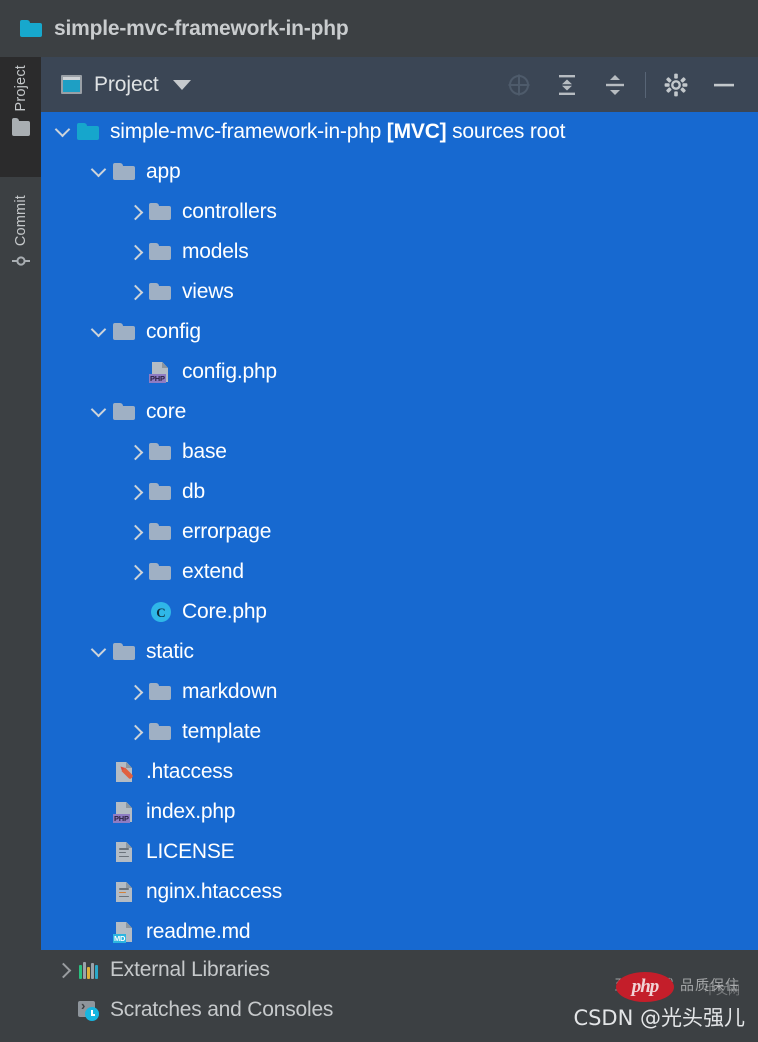  I want to click on window-title-bar: simple-mvc-framework-in-php, so click(379, 28).